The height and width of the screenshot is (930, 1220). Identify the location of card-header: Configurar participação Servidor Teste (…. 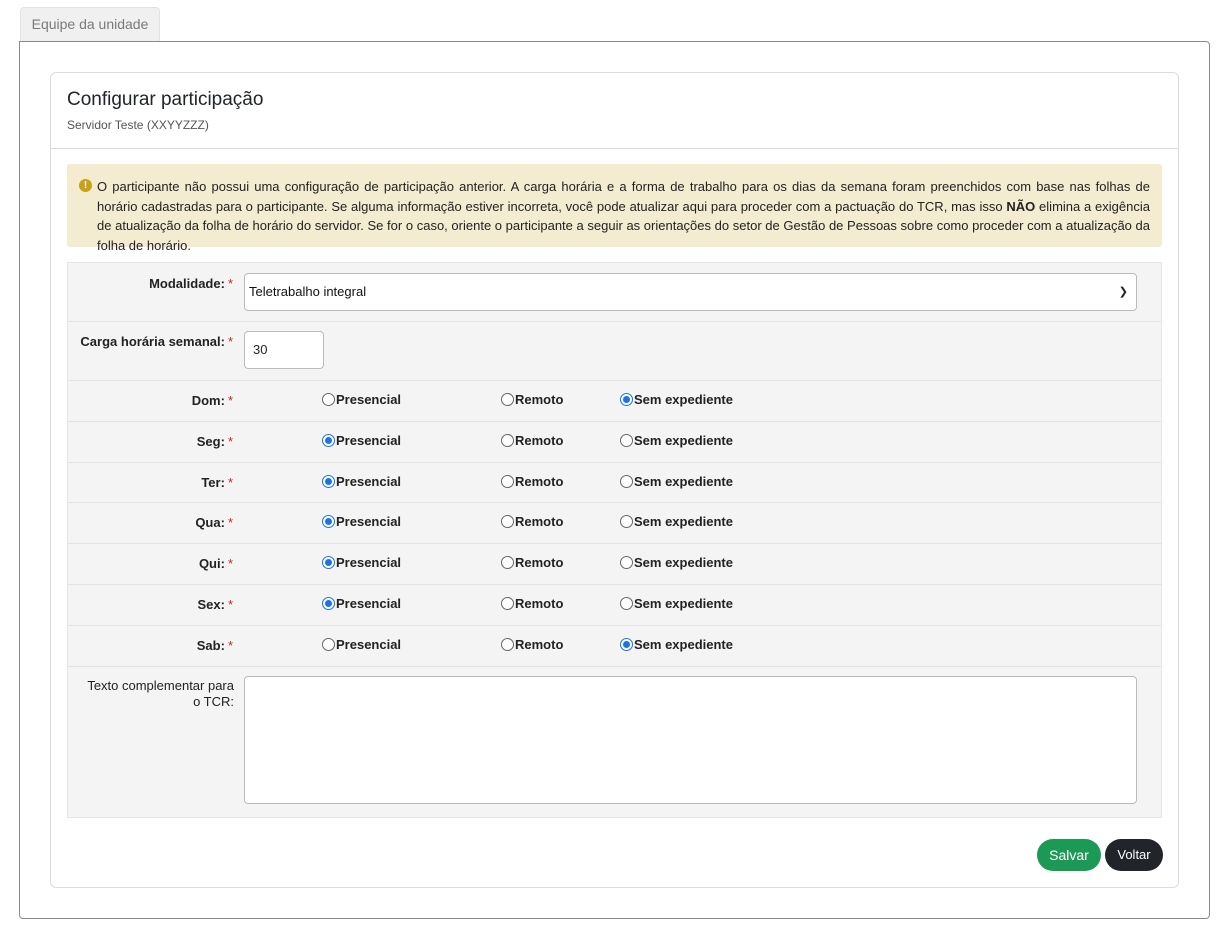
(614, 111).